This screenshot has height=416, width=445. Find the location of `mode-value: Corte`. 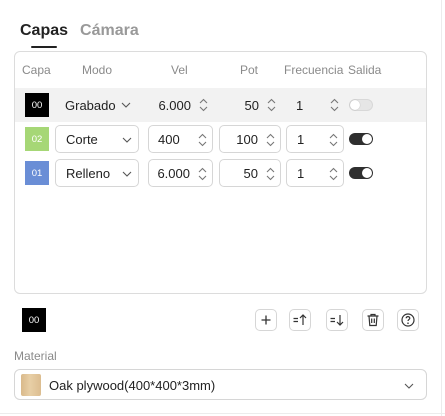

mode-value: Corte is located at coordinates (82, 139).